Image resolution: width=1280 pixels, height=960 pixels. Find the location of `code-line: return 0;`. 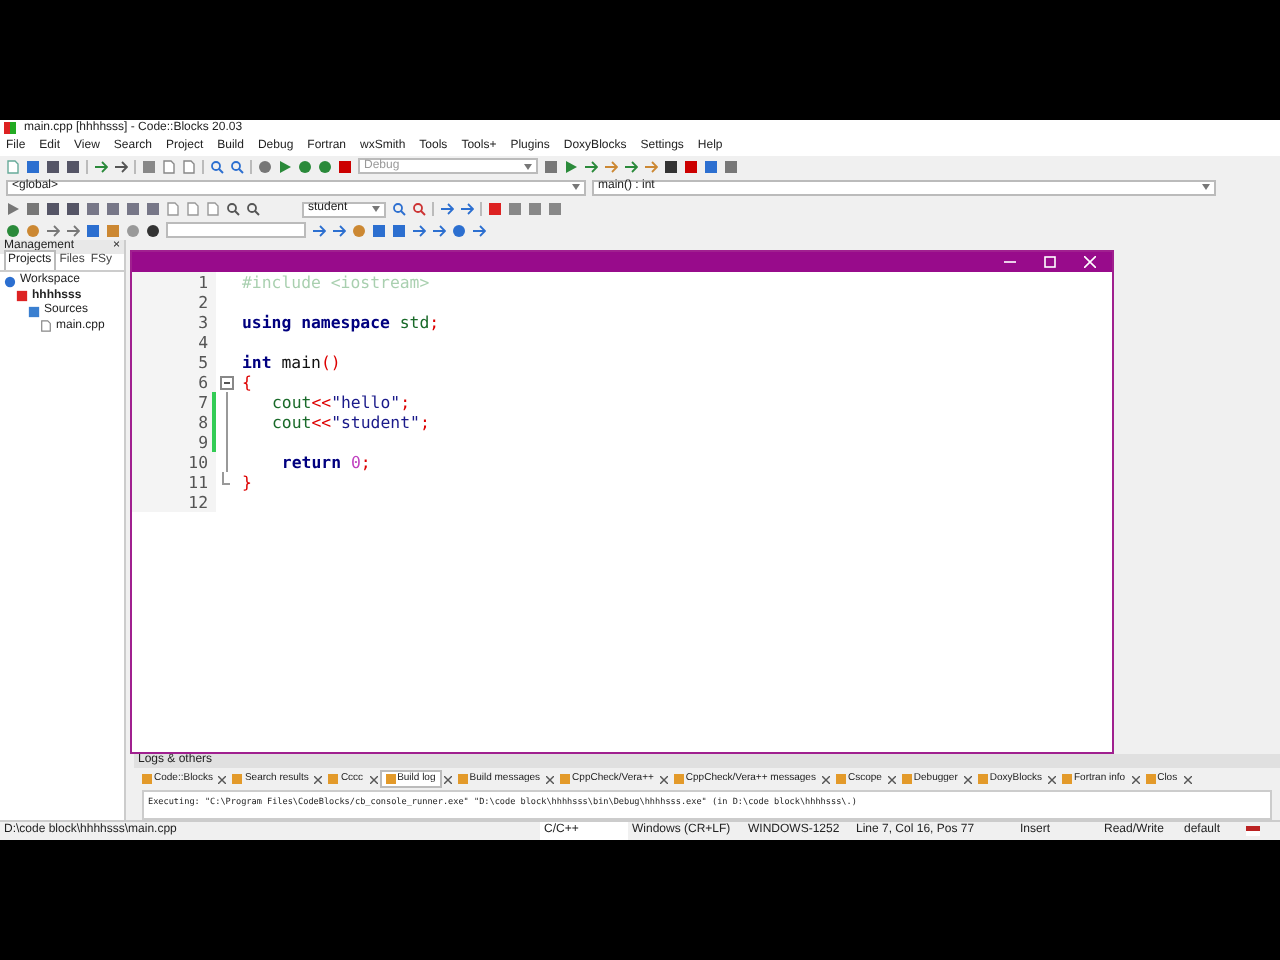

code-line: return 0; is located at coordinates (325, 462).